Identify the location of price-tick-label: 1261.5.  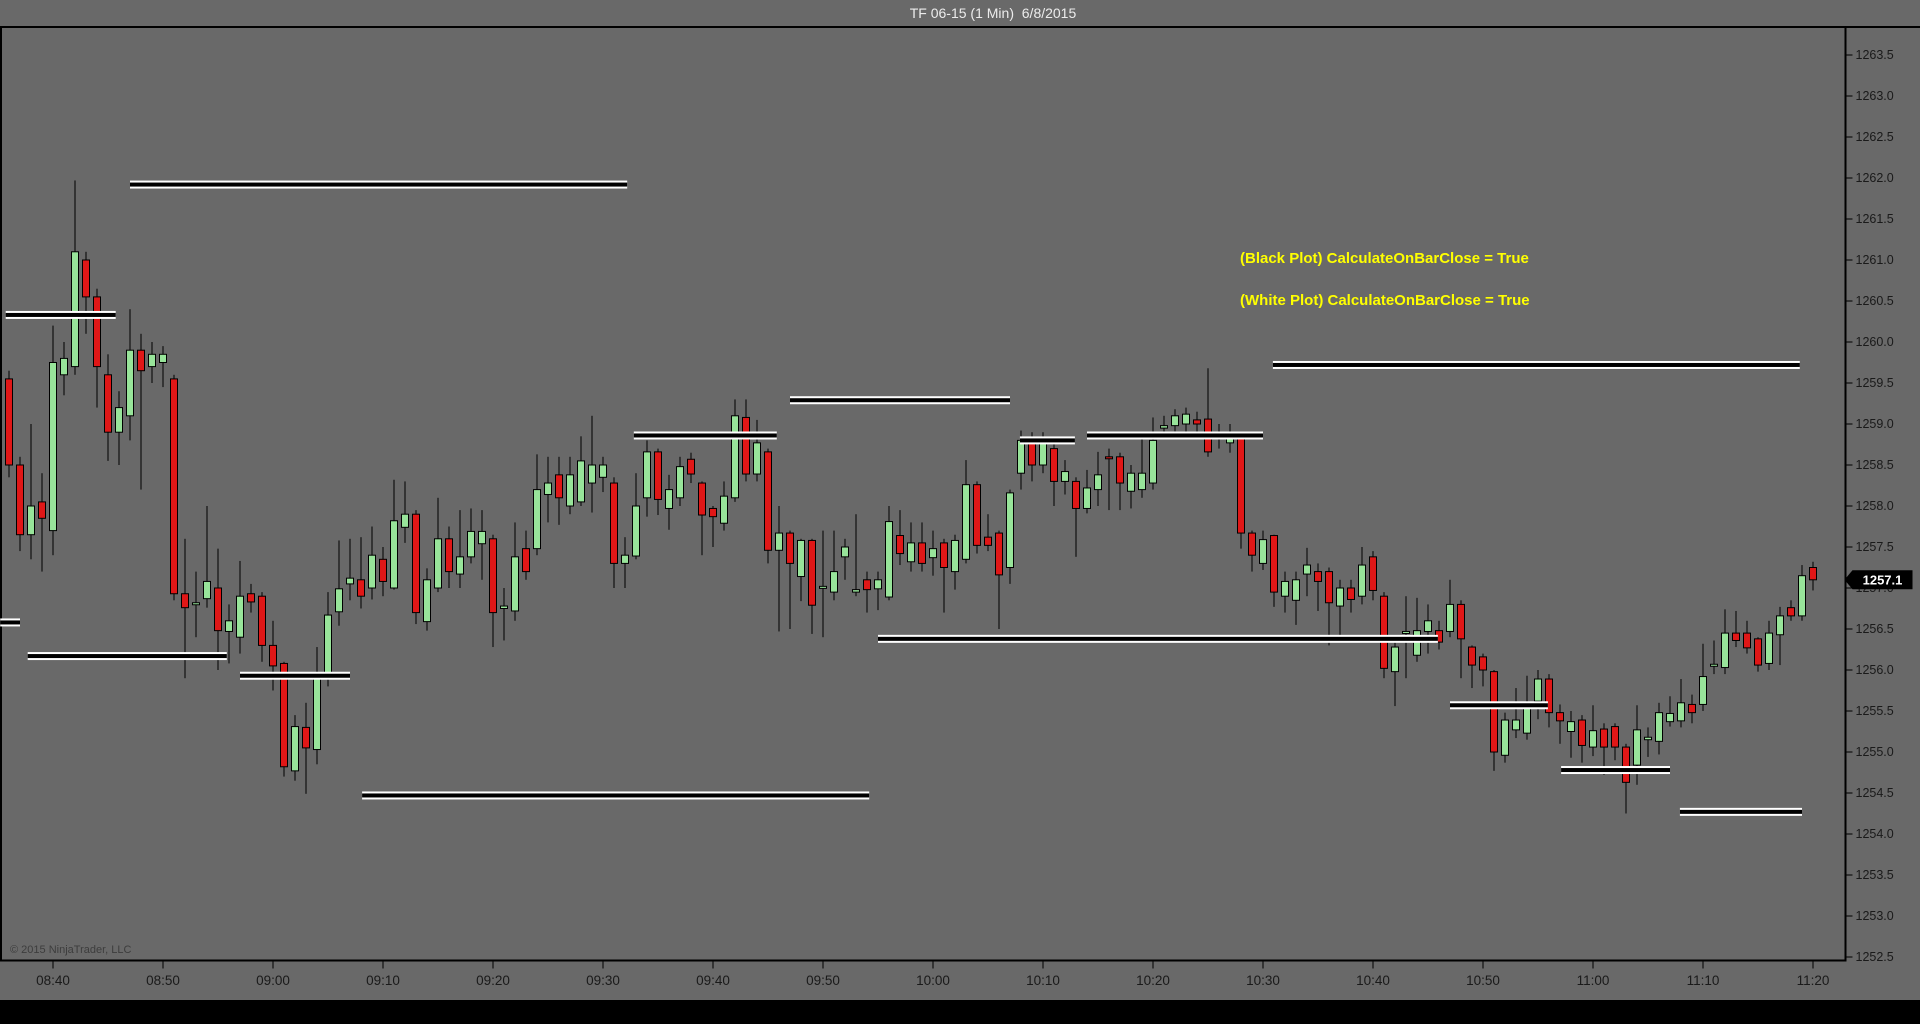
(1875, 219).